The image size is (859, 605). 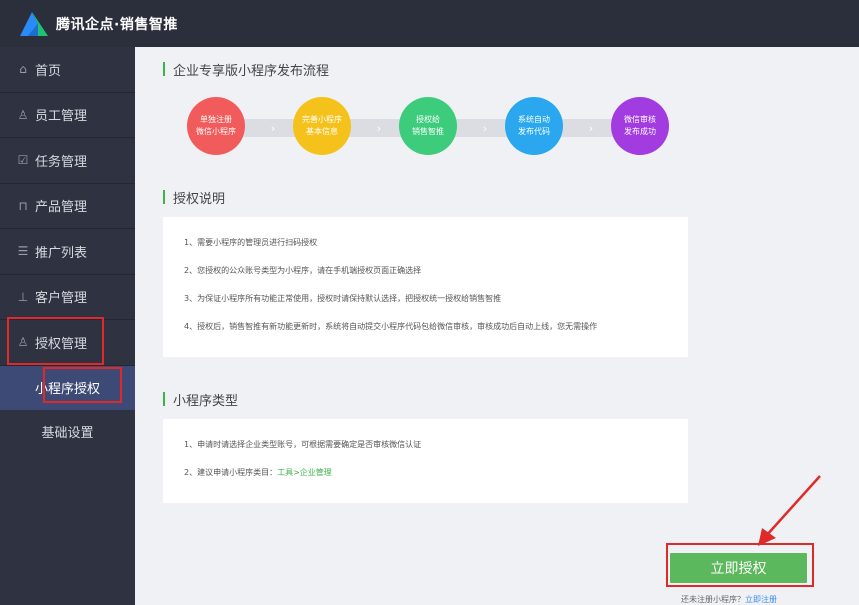 I want to click on list-icon: ☰, so click(x=23, y=251).